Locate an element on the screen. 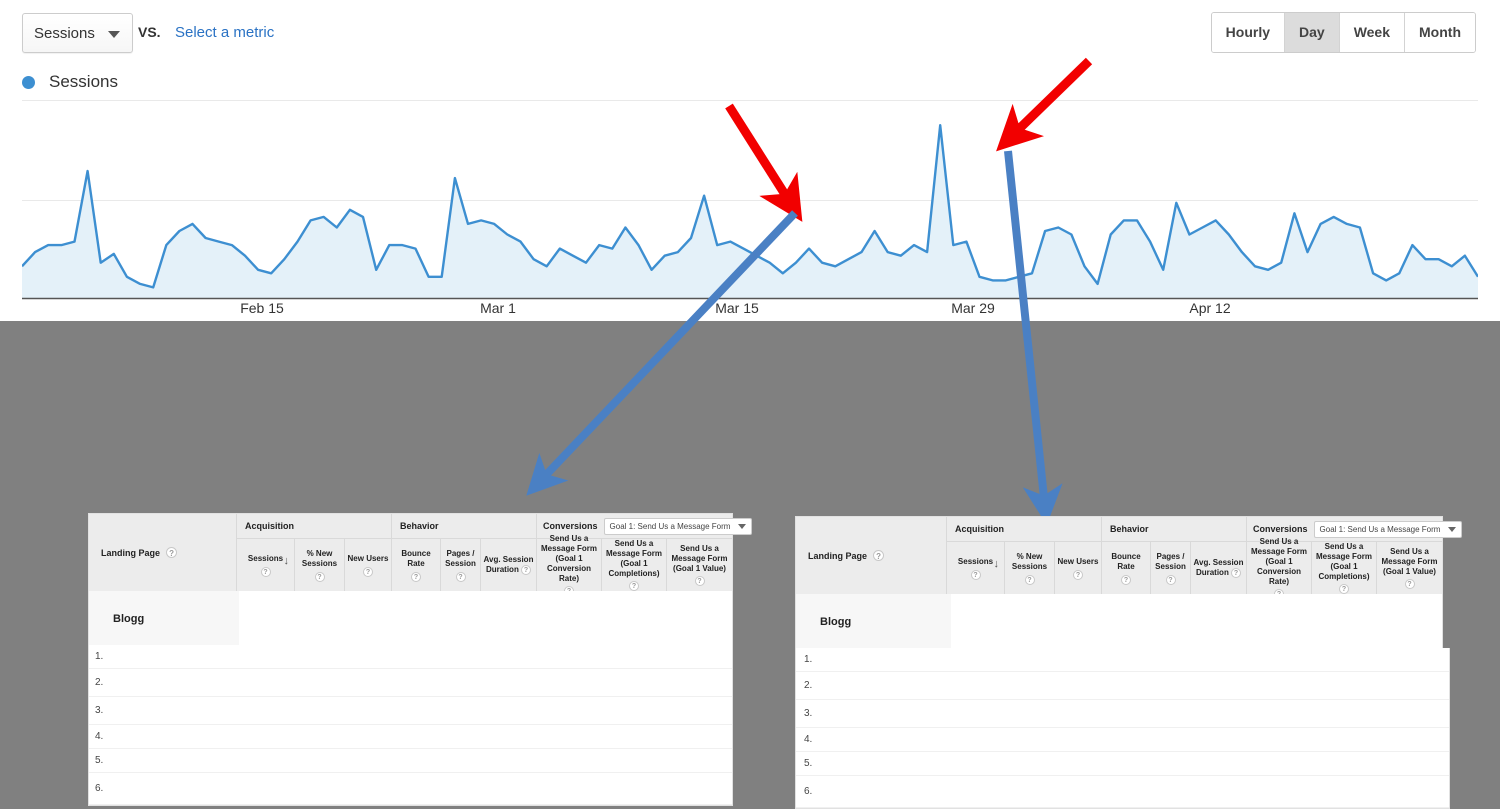 The height and width of the screenshot is (809, 1500). granularity-segmented-control: Hourly Day Week Month is located at coordinates (1343, 32).